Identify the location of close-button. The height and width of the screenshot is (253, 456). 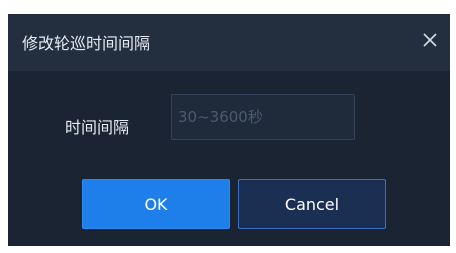
(430, 40).